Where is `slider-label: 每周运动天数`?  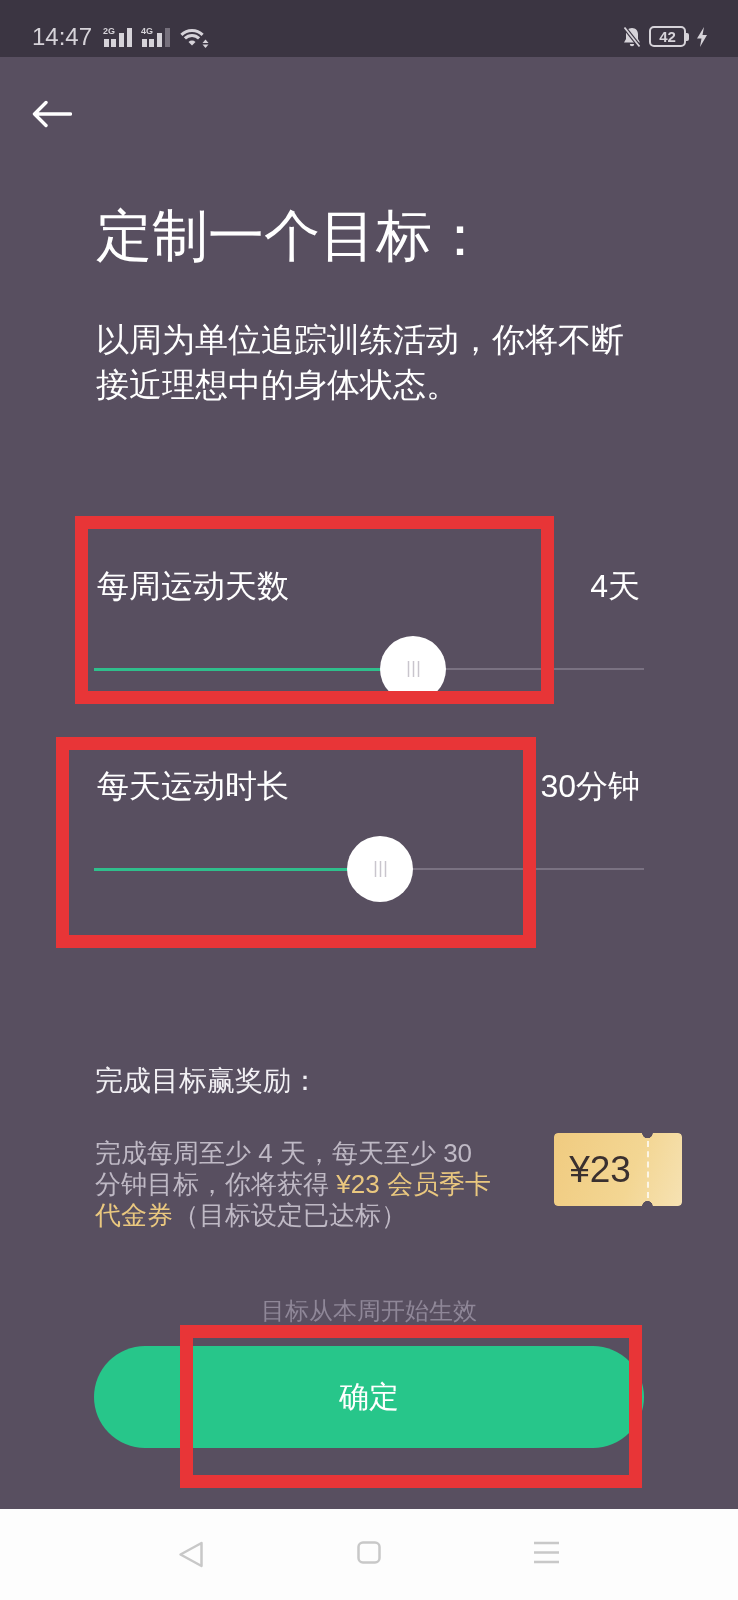
slider-label: 每周运动天数 is located at coordinates (193, 586).